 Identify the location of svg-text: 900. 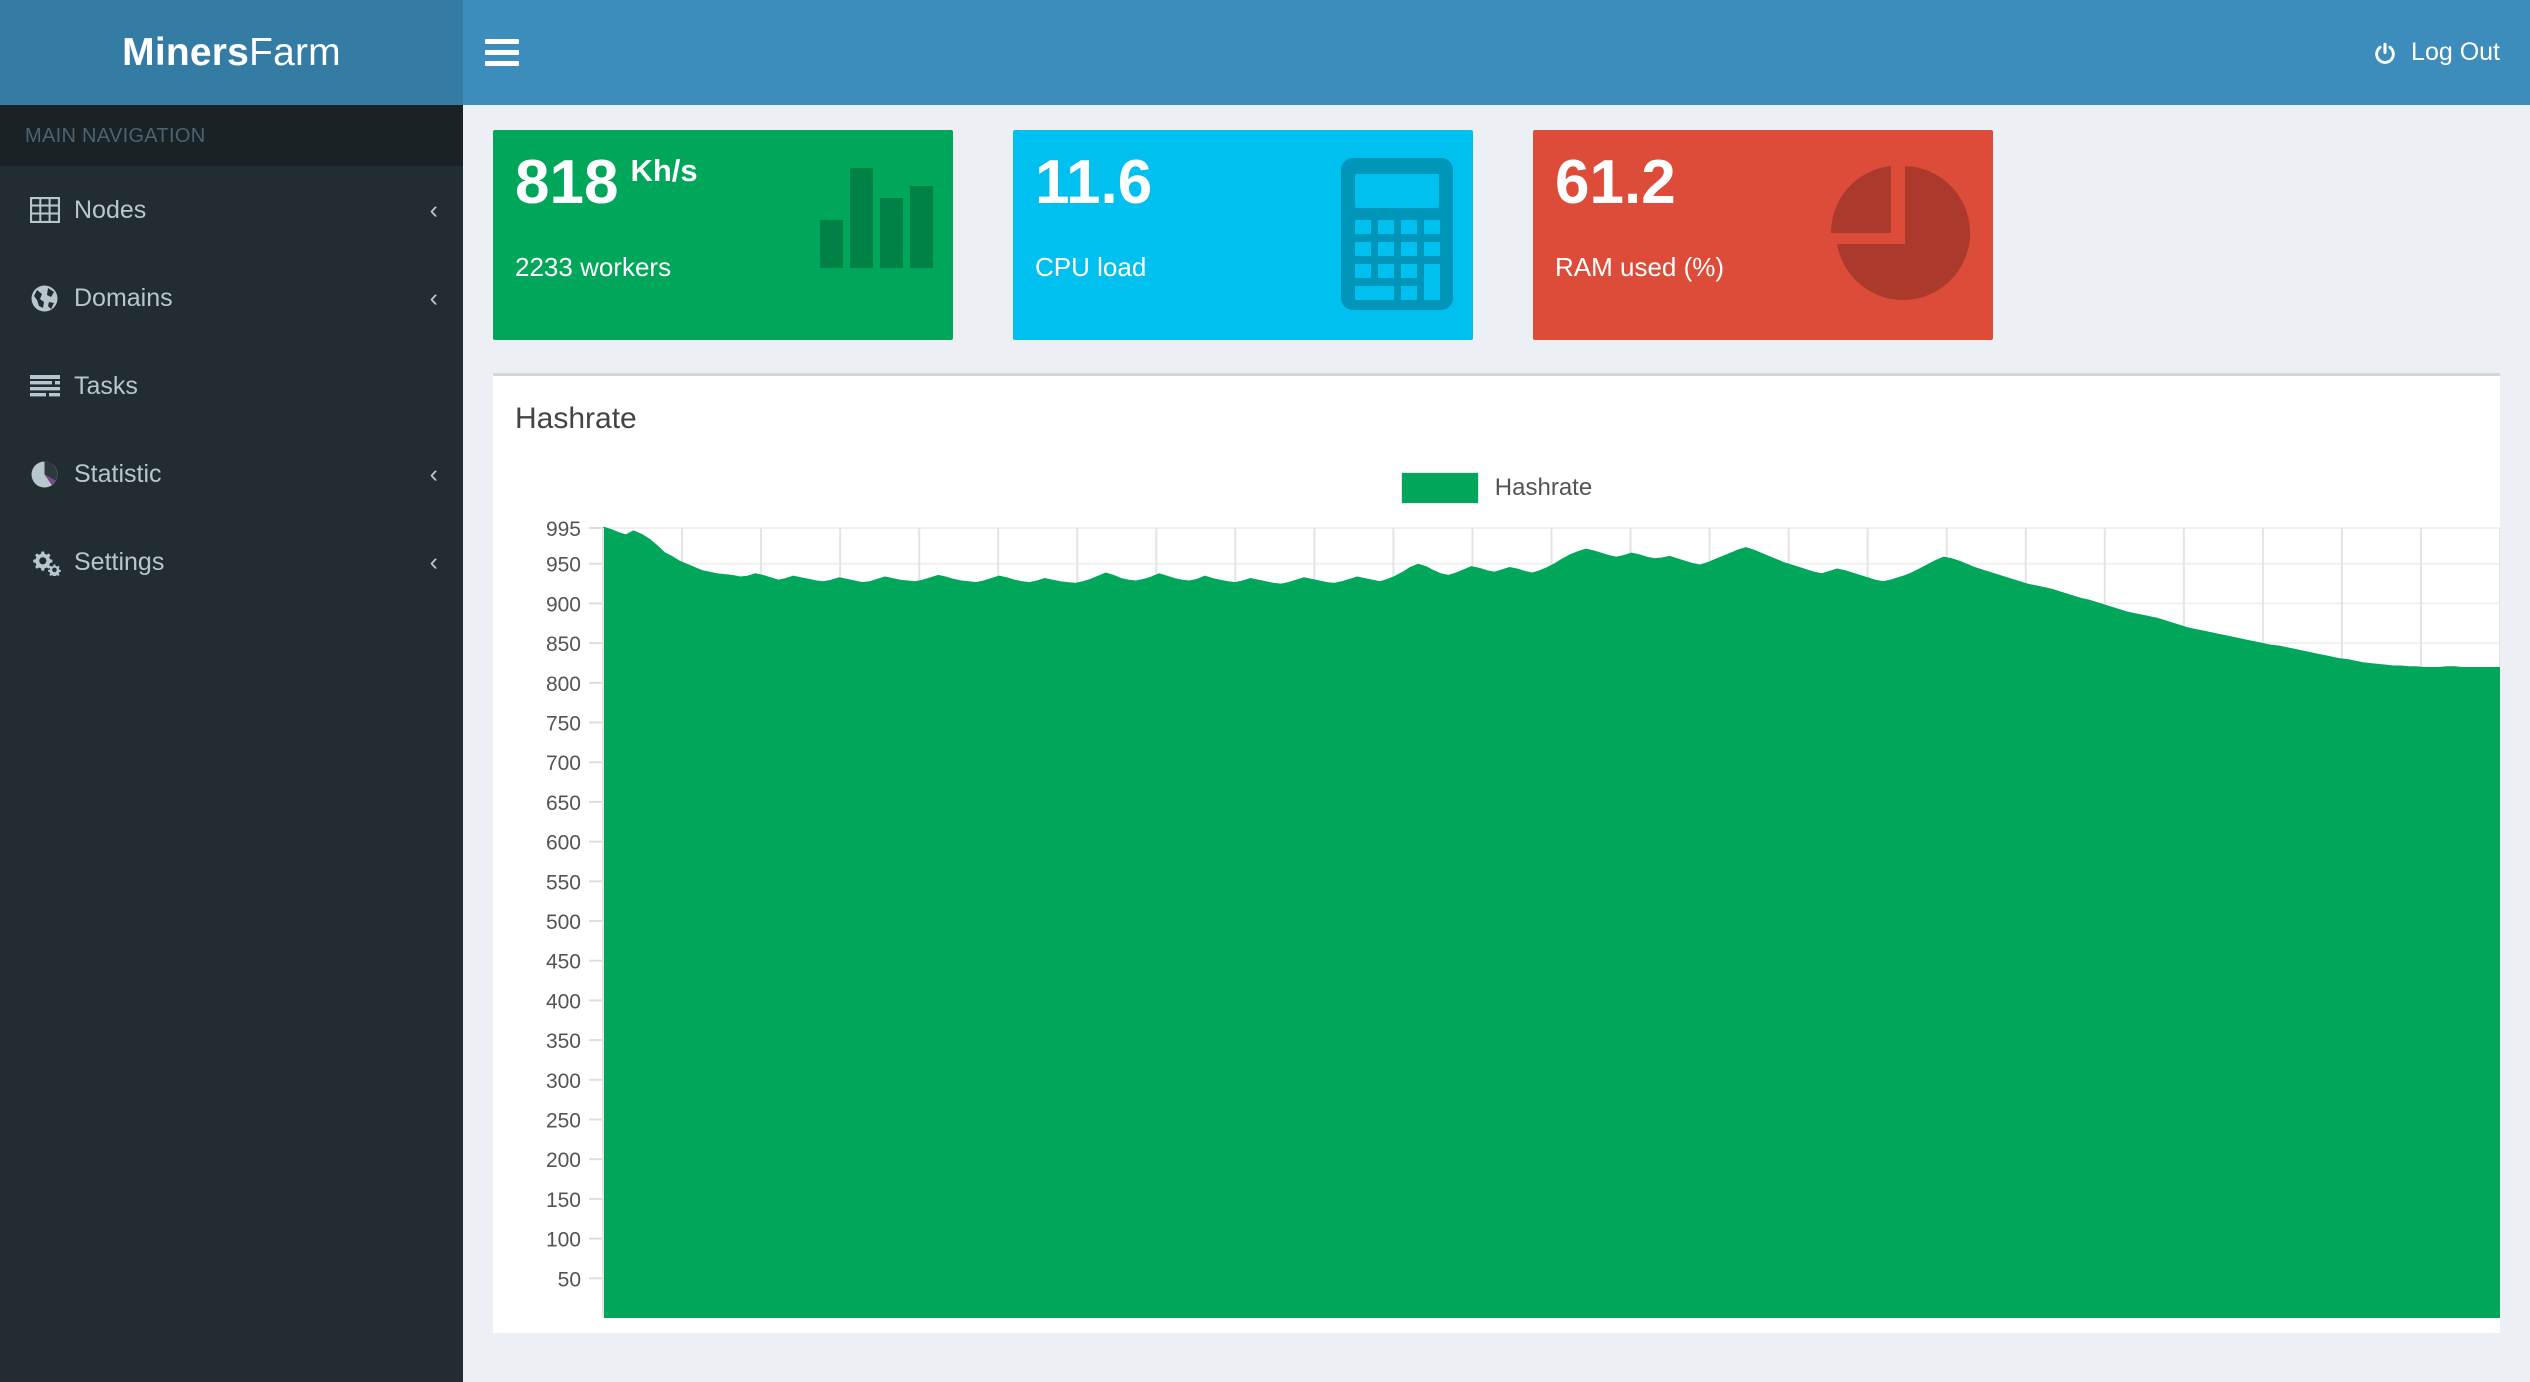
(563, 604).